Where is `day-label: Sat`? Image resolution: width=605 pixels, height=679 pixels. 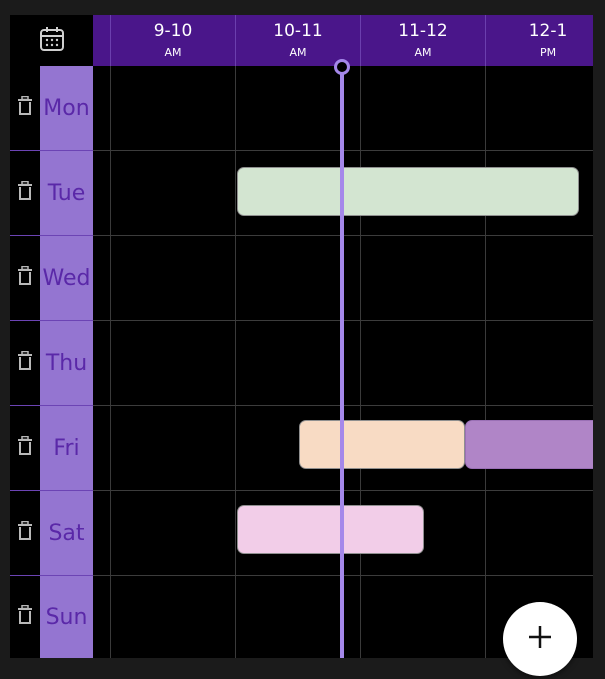
day-label: Sat is located at coordinates (66, 533).